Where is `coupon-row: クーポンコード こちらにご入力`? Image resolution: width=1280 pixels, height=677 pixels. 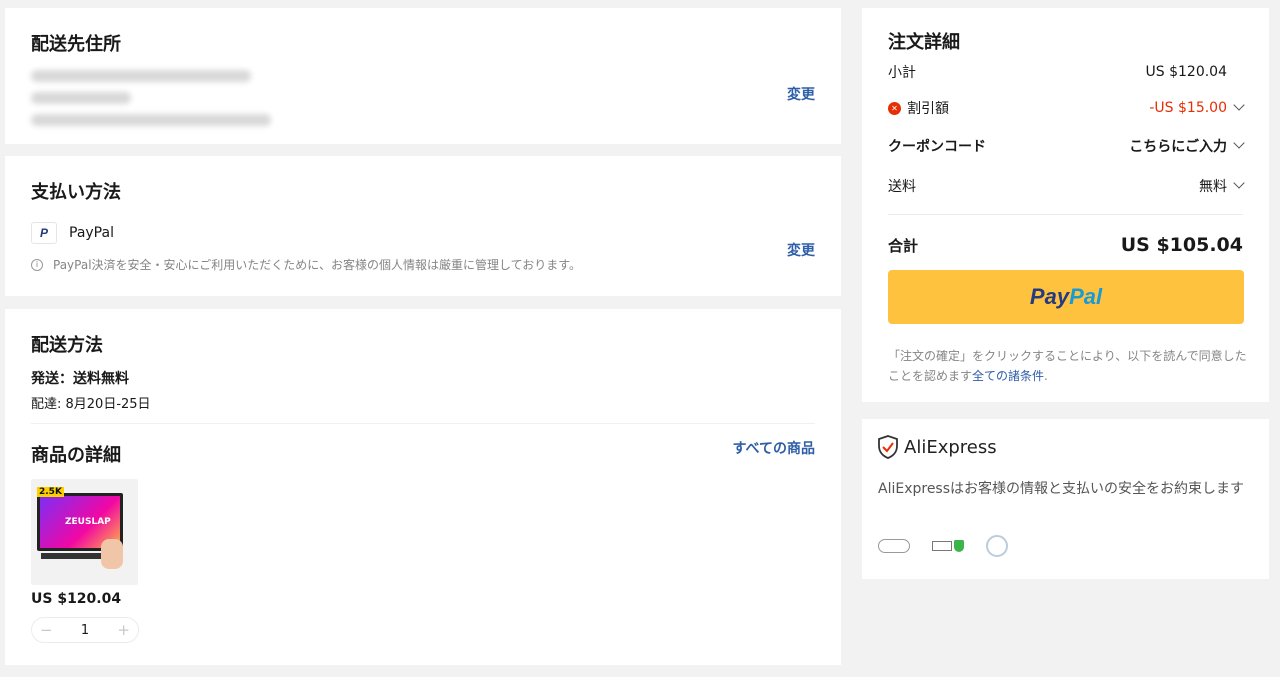
coupon-row: クーポンコード こちらにご入力 is located at coordinates (1066, 146).